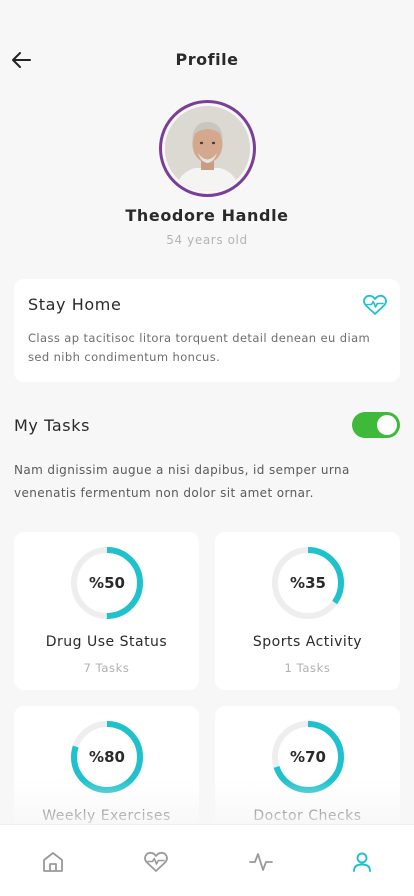 The width and height of the screenshot is (414, 896). Describe the element at coordinates (307, 642) in the screenshot. I see `stat-title: Sports Activity` at that location.